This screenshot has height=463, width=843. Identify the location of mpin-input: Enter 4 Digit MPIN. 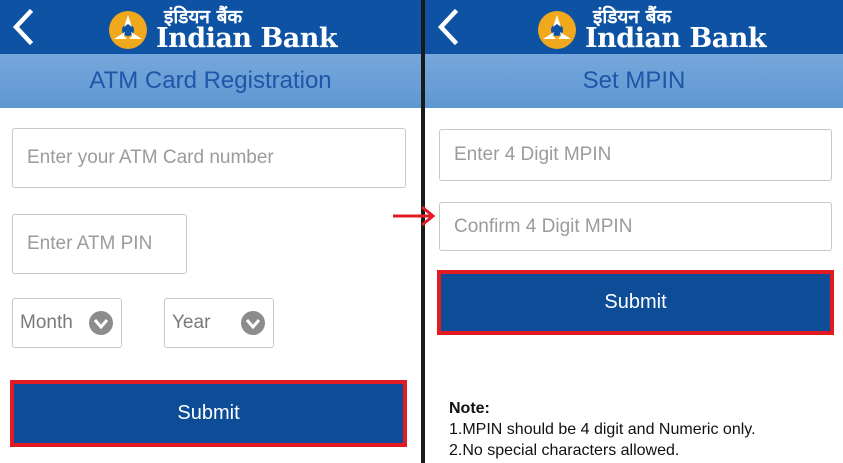
(635, 155).